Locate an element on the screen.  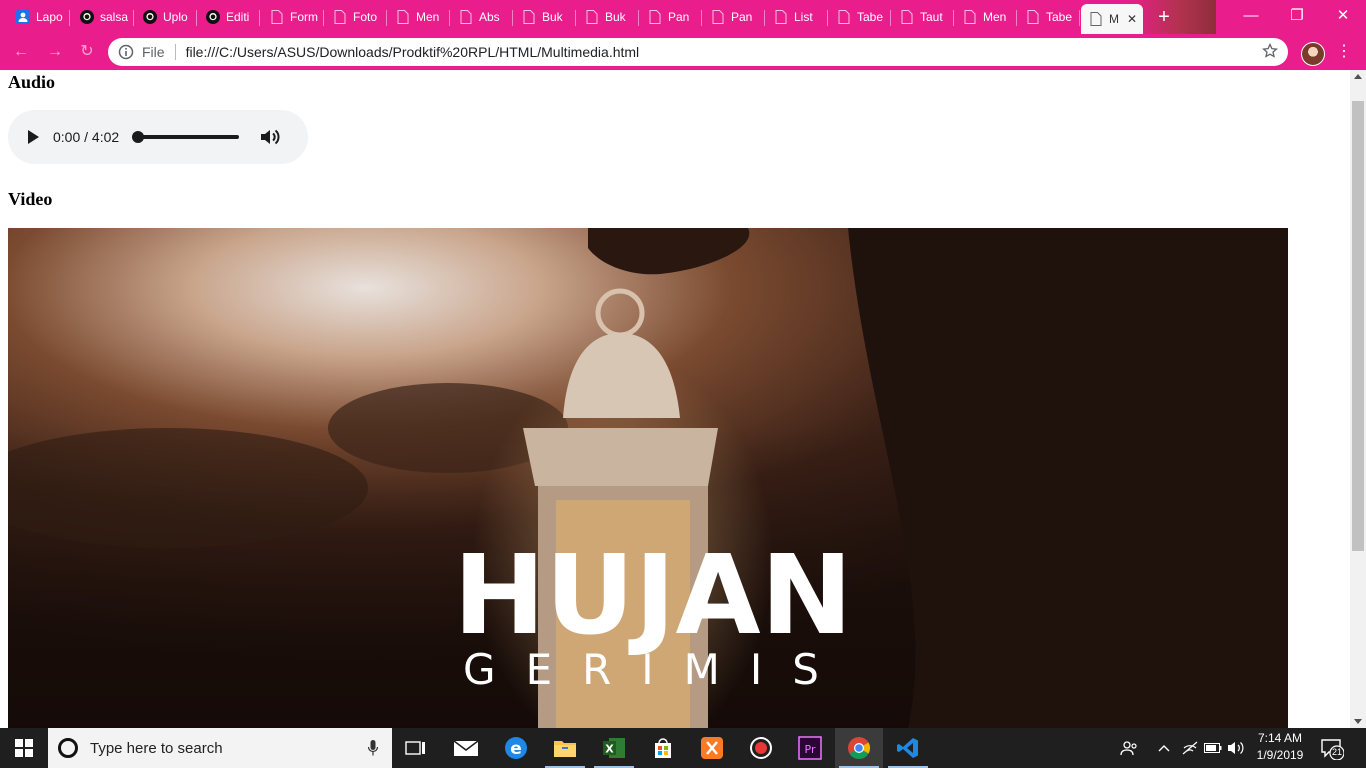
chrome-icon is located at coordinates (859, 748).